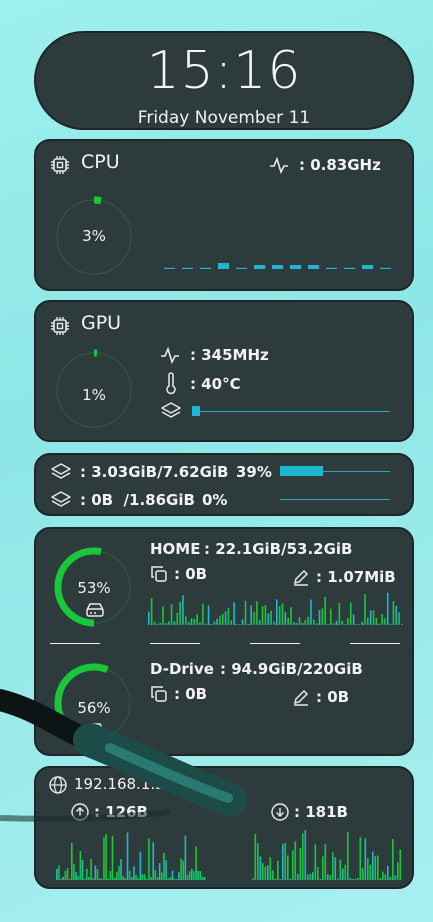 Image resolution: width=433 pixels, height=922 pixels. What do you see at coordinates (278, 549) in the screenshot?
I see `home-disk-size: : 22.1GiB/53.2GiB` at bounding box center [278, 549].